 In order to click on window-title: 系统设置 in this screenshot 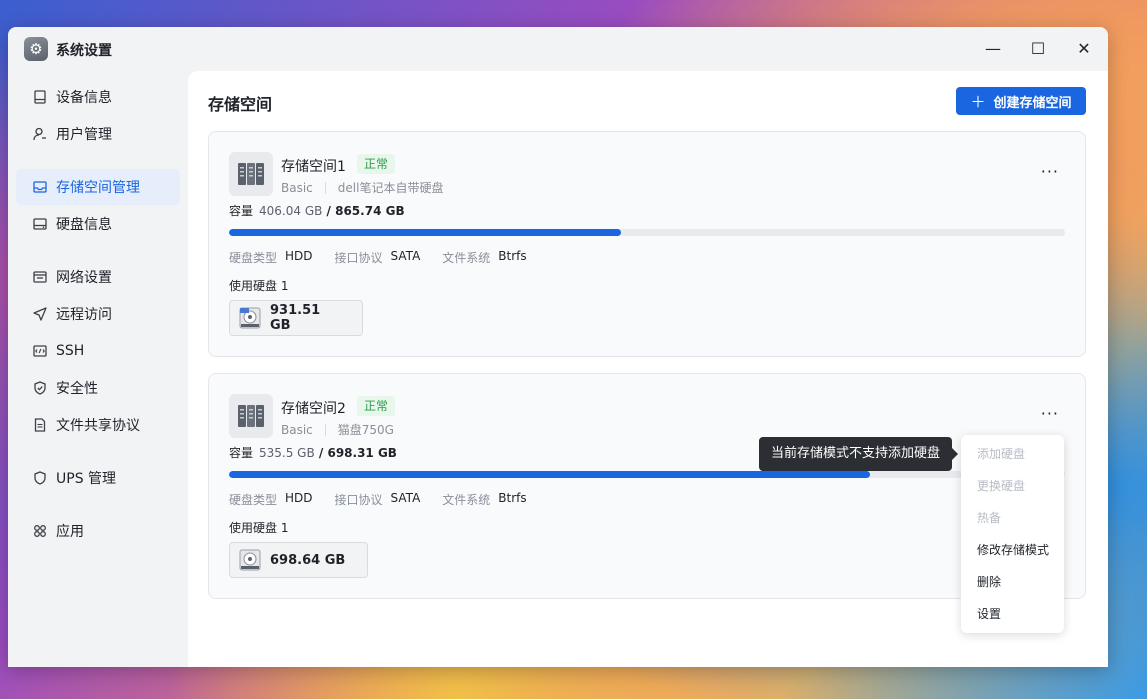, I will do `click(84, 51)`.